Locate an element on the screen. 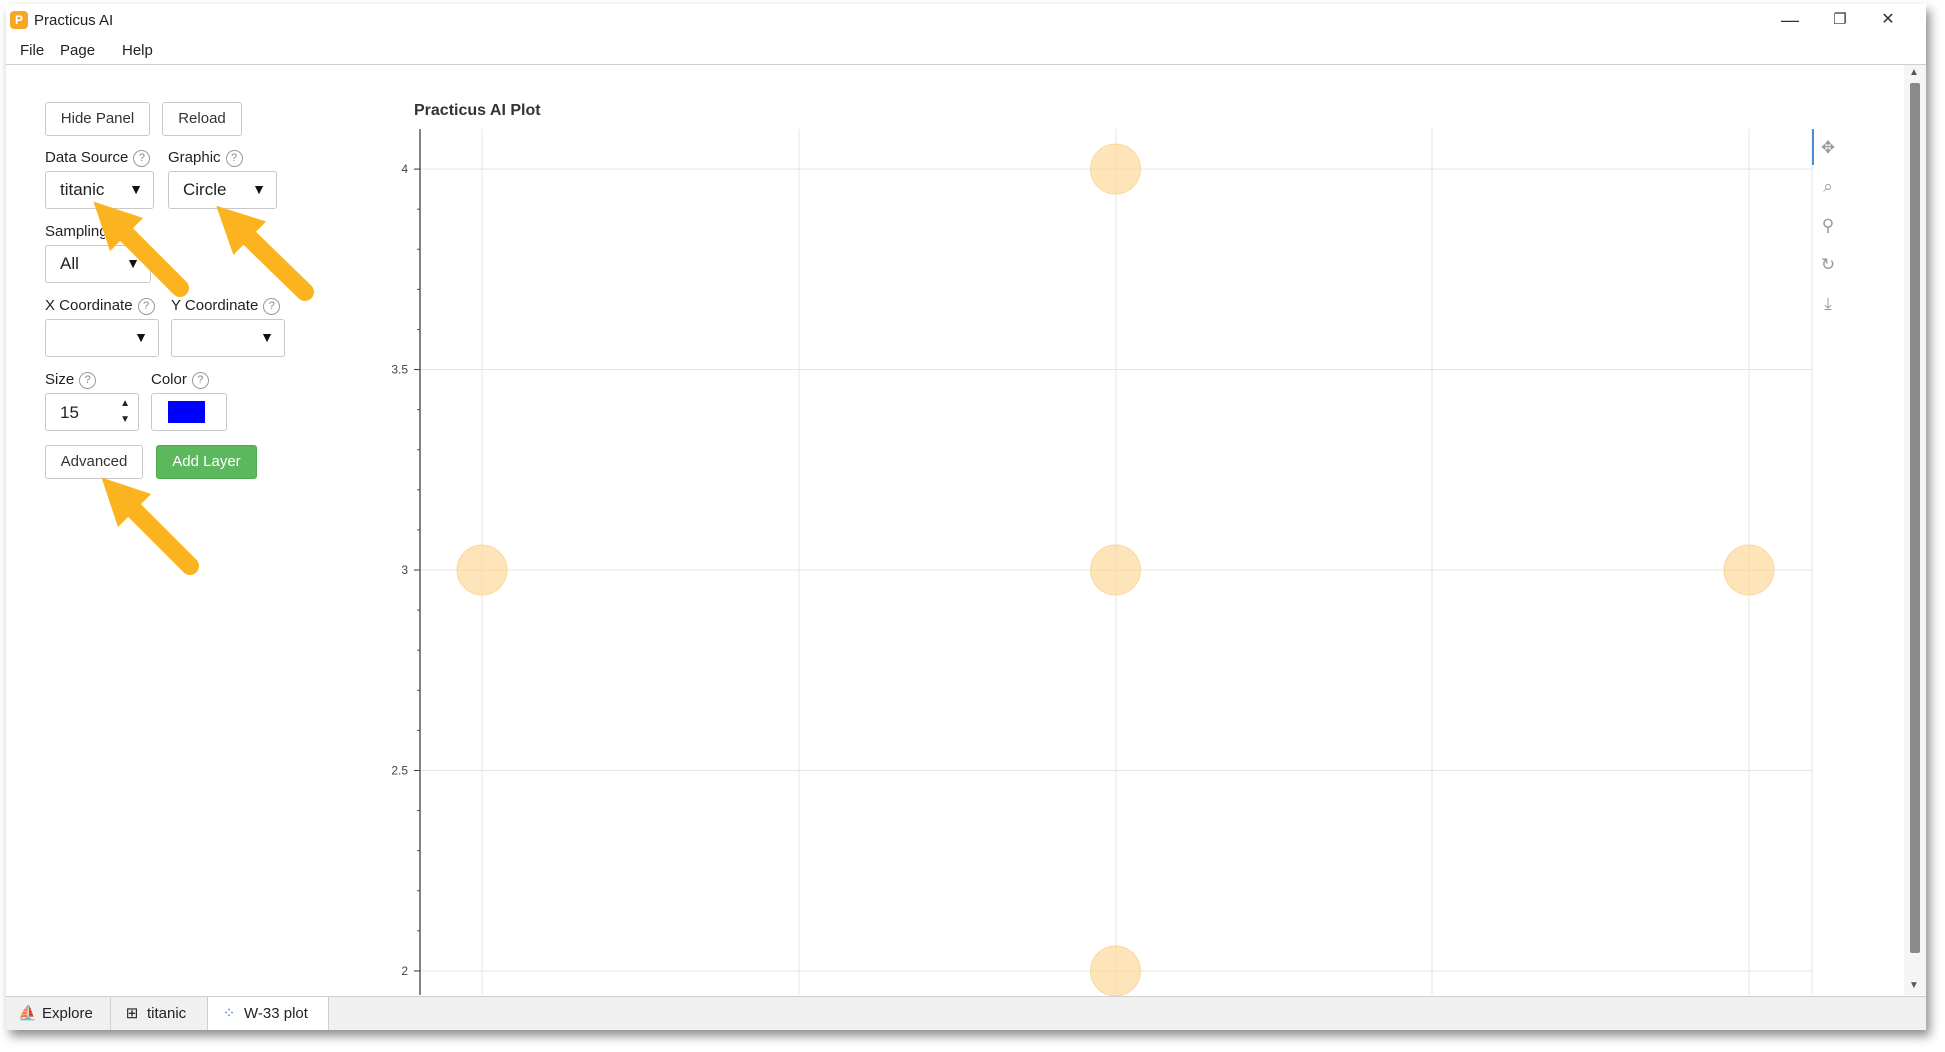 The image size is (1945, 1052). arrow-data-source is located at coordinates (141, 249).